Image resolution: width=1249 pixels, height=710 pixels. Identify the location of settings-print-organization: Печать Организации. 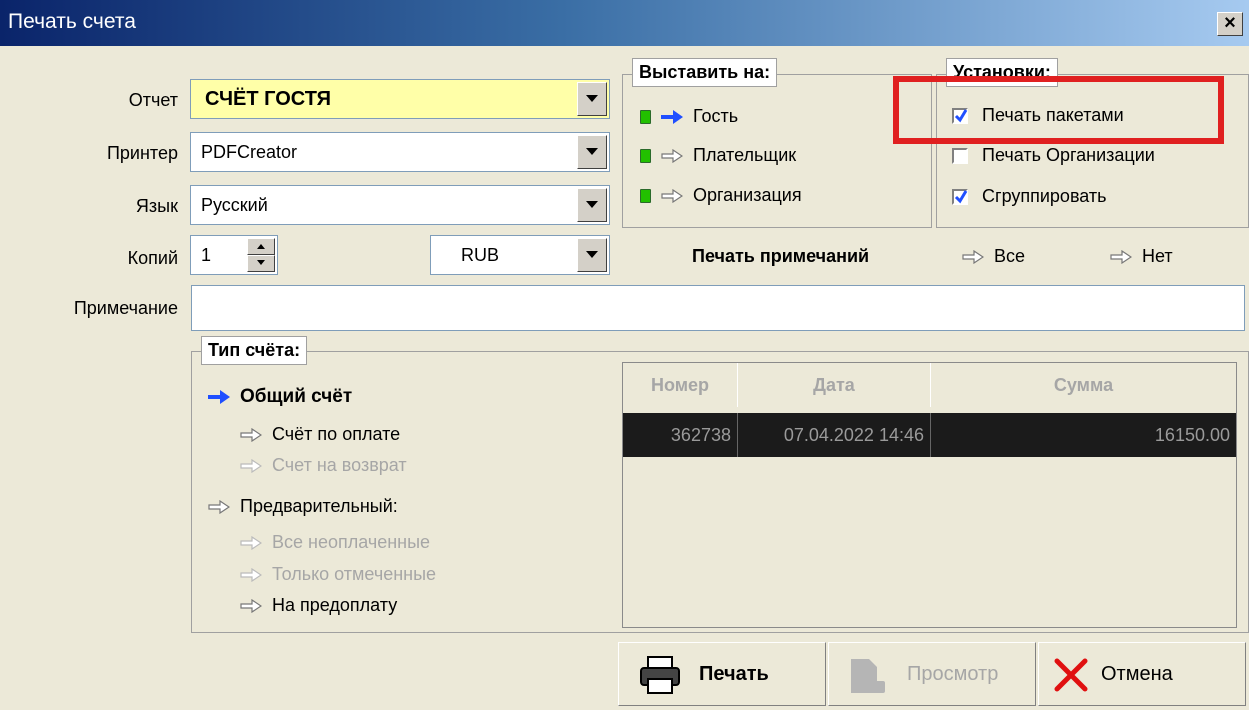
(1053, 155).